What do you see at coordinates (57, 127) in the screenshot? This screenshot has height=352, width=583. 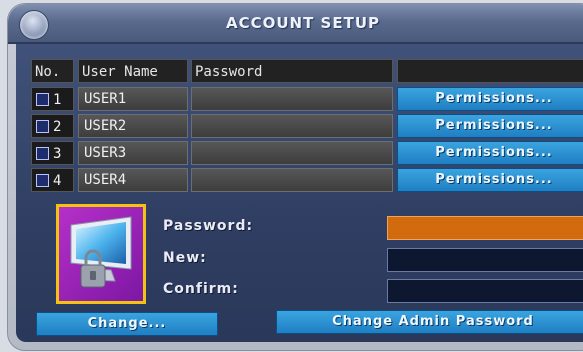 I see `row-number: 2` at bounding box center [57, 127].